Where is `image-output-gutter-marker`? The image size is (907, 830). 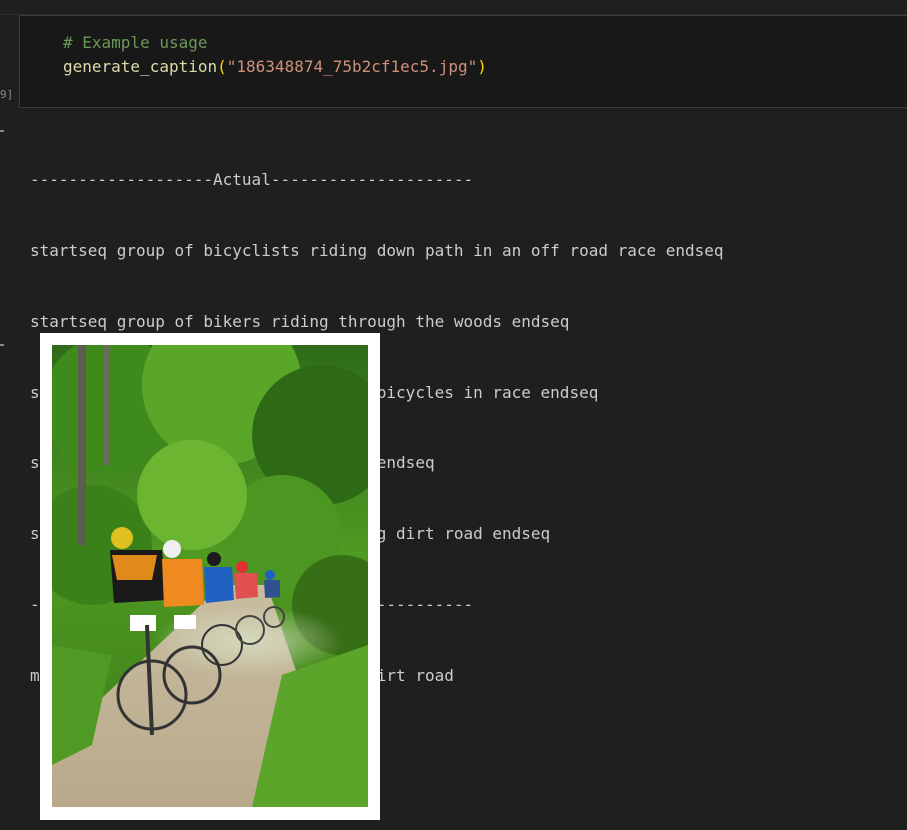
image-output-gutter-marker is located at coordinates (2, 345).